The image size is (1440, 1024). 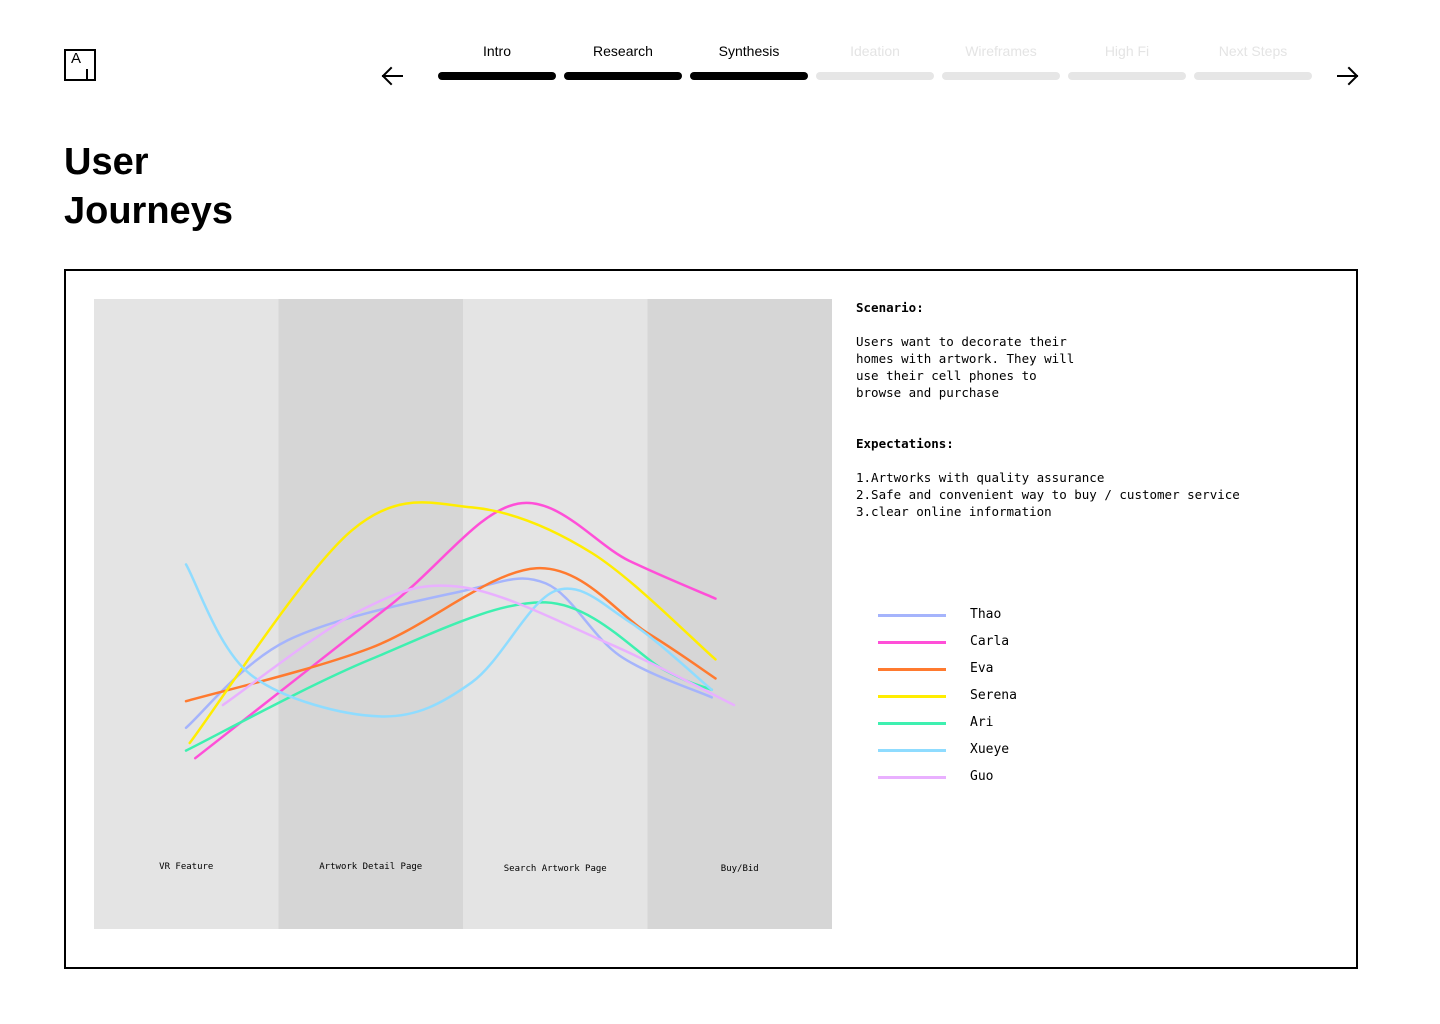 What do you see at coordinates (982, 722) in the screenshot?
I see `legend-label: Ari` at bounding box center [982, 722].